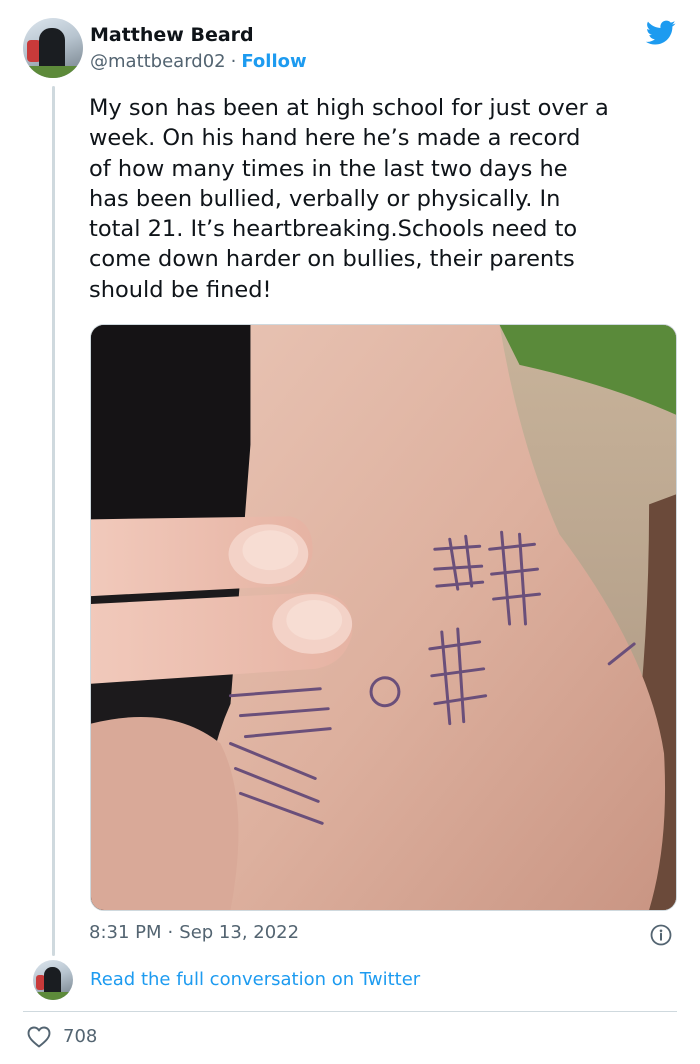  What do you see at coordinates (255, 979) in the screenshot?
I see `read-conversation-link: Read the full conversation on Twitter` at bounding box center [255, 979].